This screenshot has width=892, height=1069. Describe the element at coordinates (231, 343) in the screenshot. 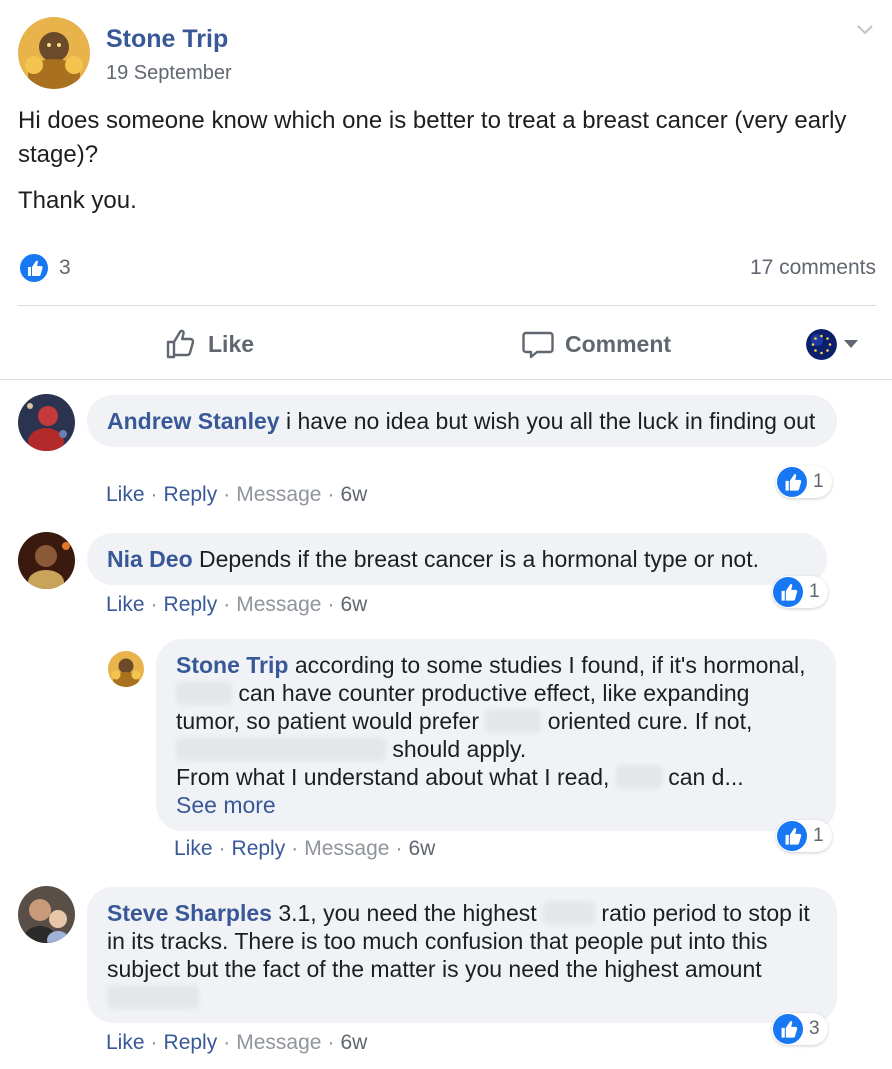

I see `like-button-label: Like` at that location.